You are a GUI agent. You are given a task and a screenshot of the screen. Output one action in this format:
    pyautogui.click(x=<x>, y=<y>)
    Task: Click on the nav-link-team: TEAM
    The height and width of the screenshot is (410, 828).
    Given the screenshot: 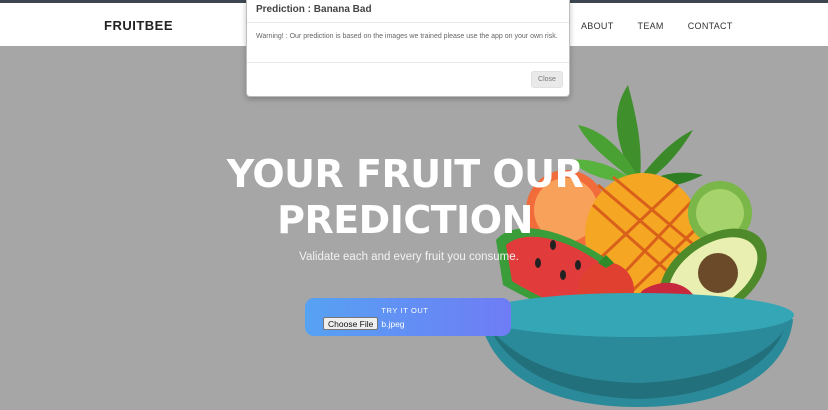 What is the action you would take?
    pyautogui.click(x=651, y=26)
    